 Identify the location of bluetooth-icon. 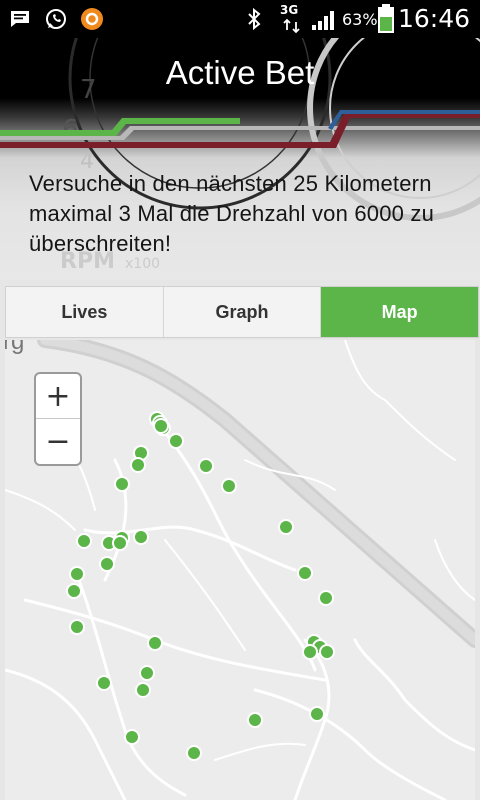
(254, 19).